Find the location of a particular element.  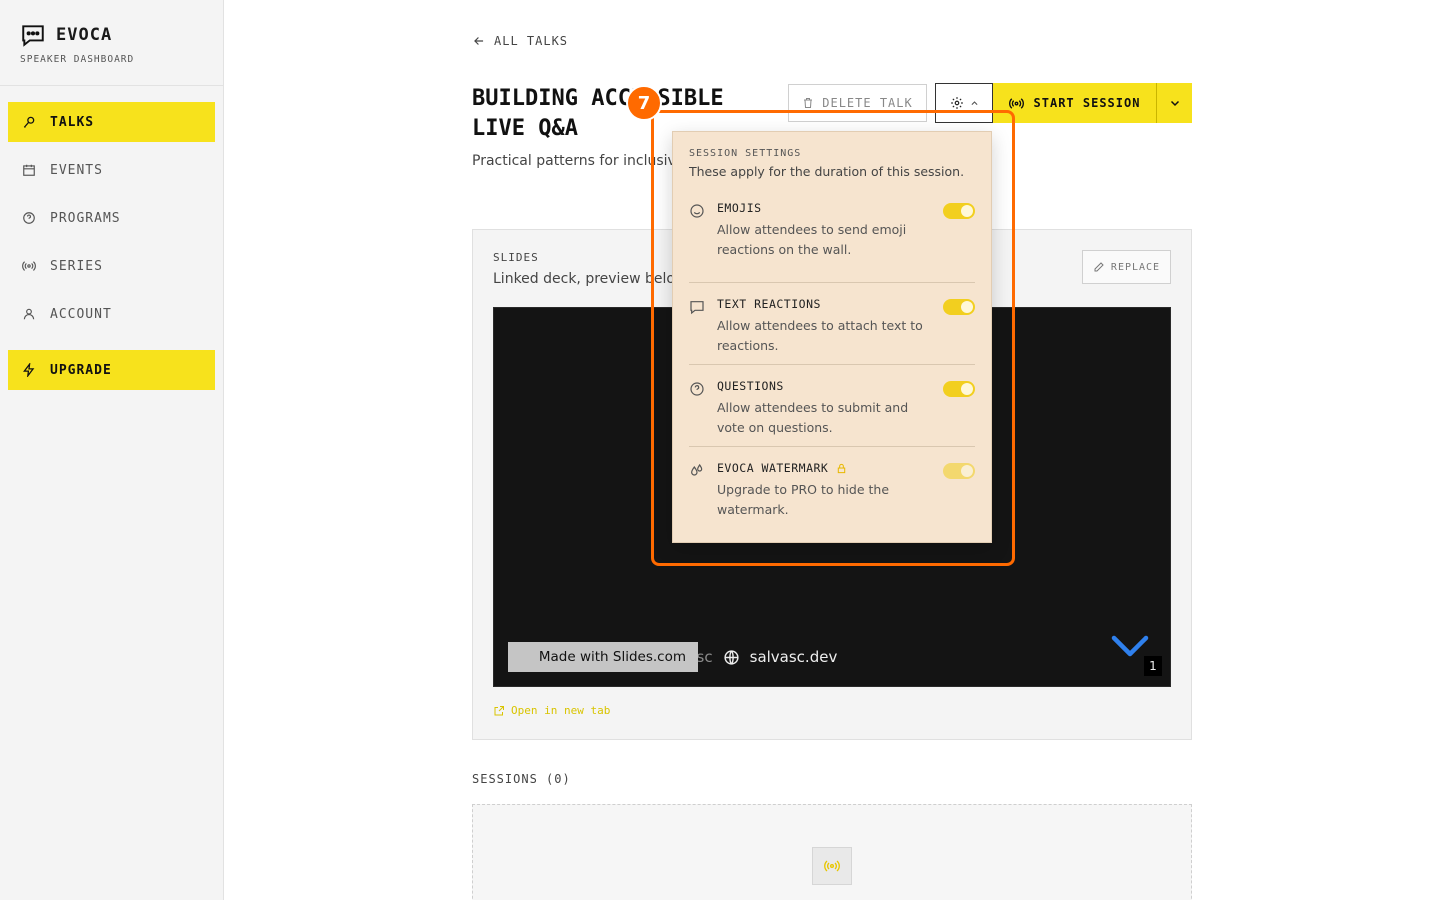

sessions-empty-state is located at coordinates (832, 852).